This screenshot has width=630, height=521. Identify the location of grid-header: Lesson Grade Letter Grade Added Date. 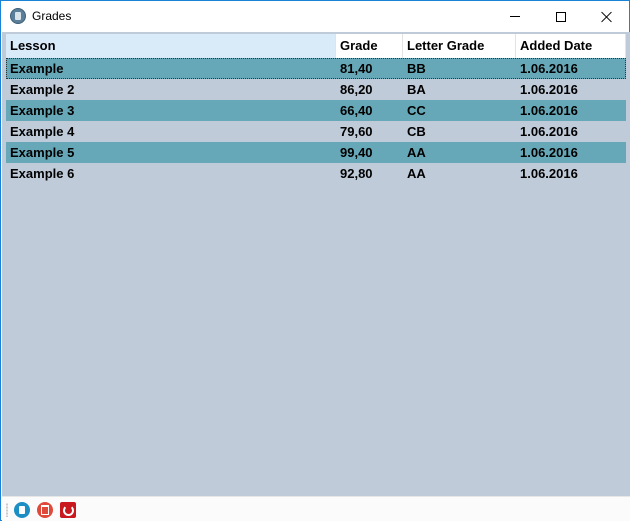
(316, 46).